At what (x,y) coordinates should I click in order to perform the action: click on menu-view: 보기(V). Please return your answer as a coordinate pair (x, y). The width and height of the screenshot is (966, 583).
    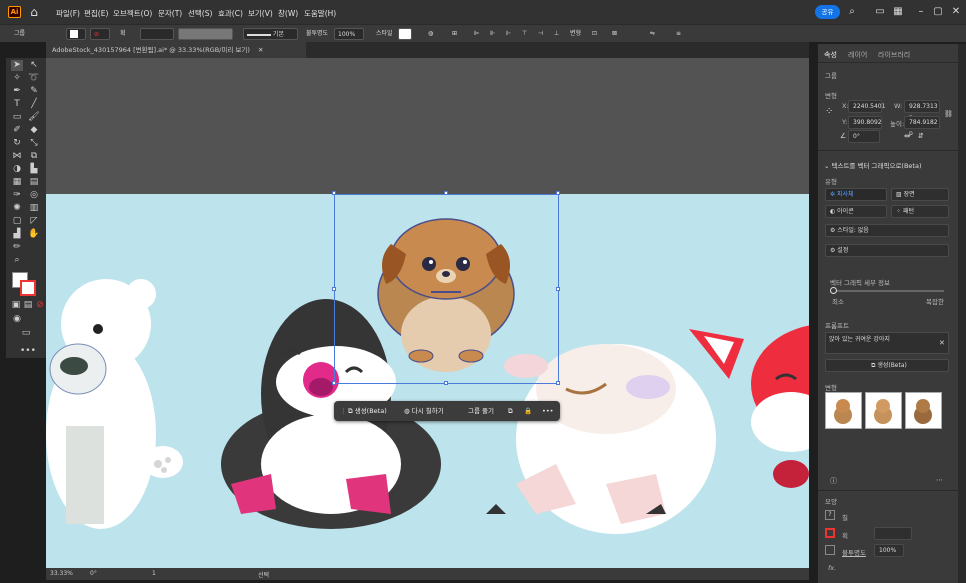
    Looking at the image, I should click on (260, 13).